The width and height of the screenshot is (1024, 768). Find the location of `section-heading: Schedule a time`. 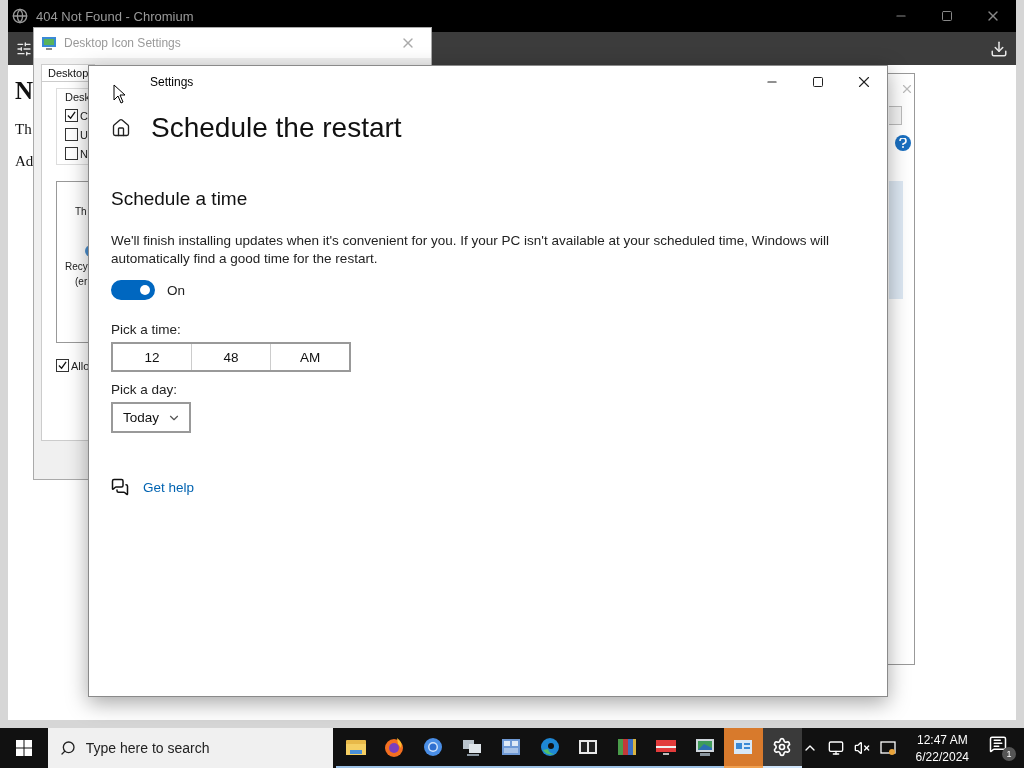

section-heading: Schedule a time is located at coordinates (180, 199).